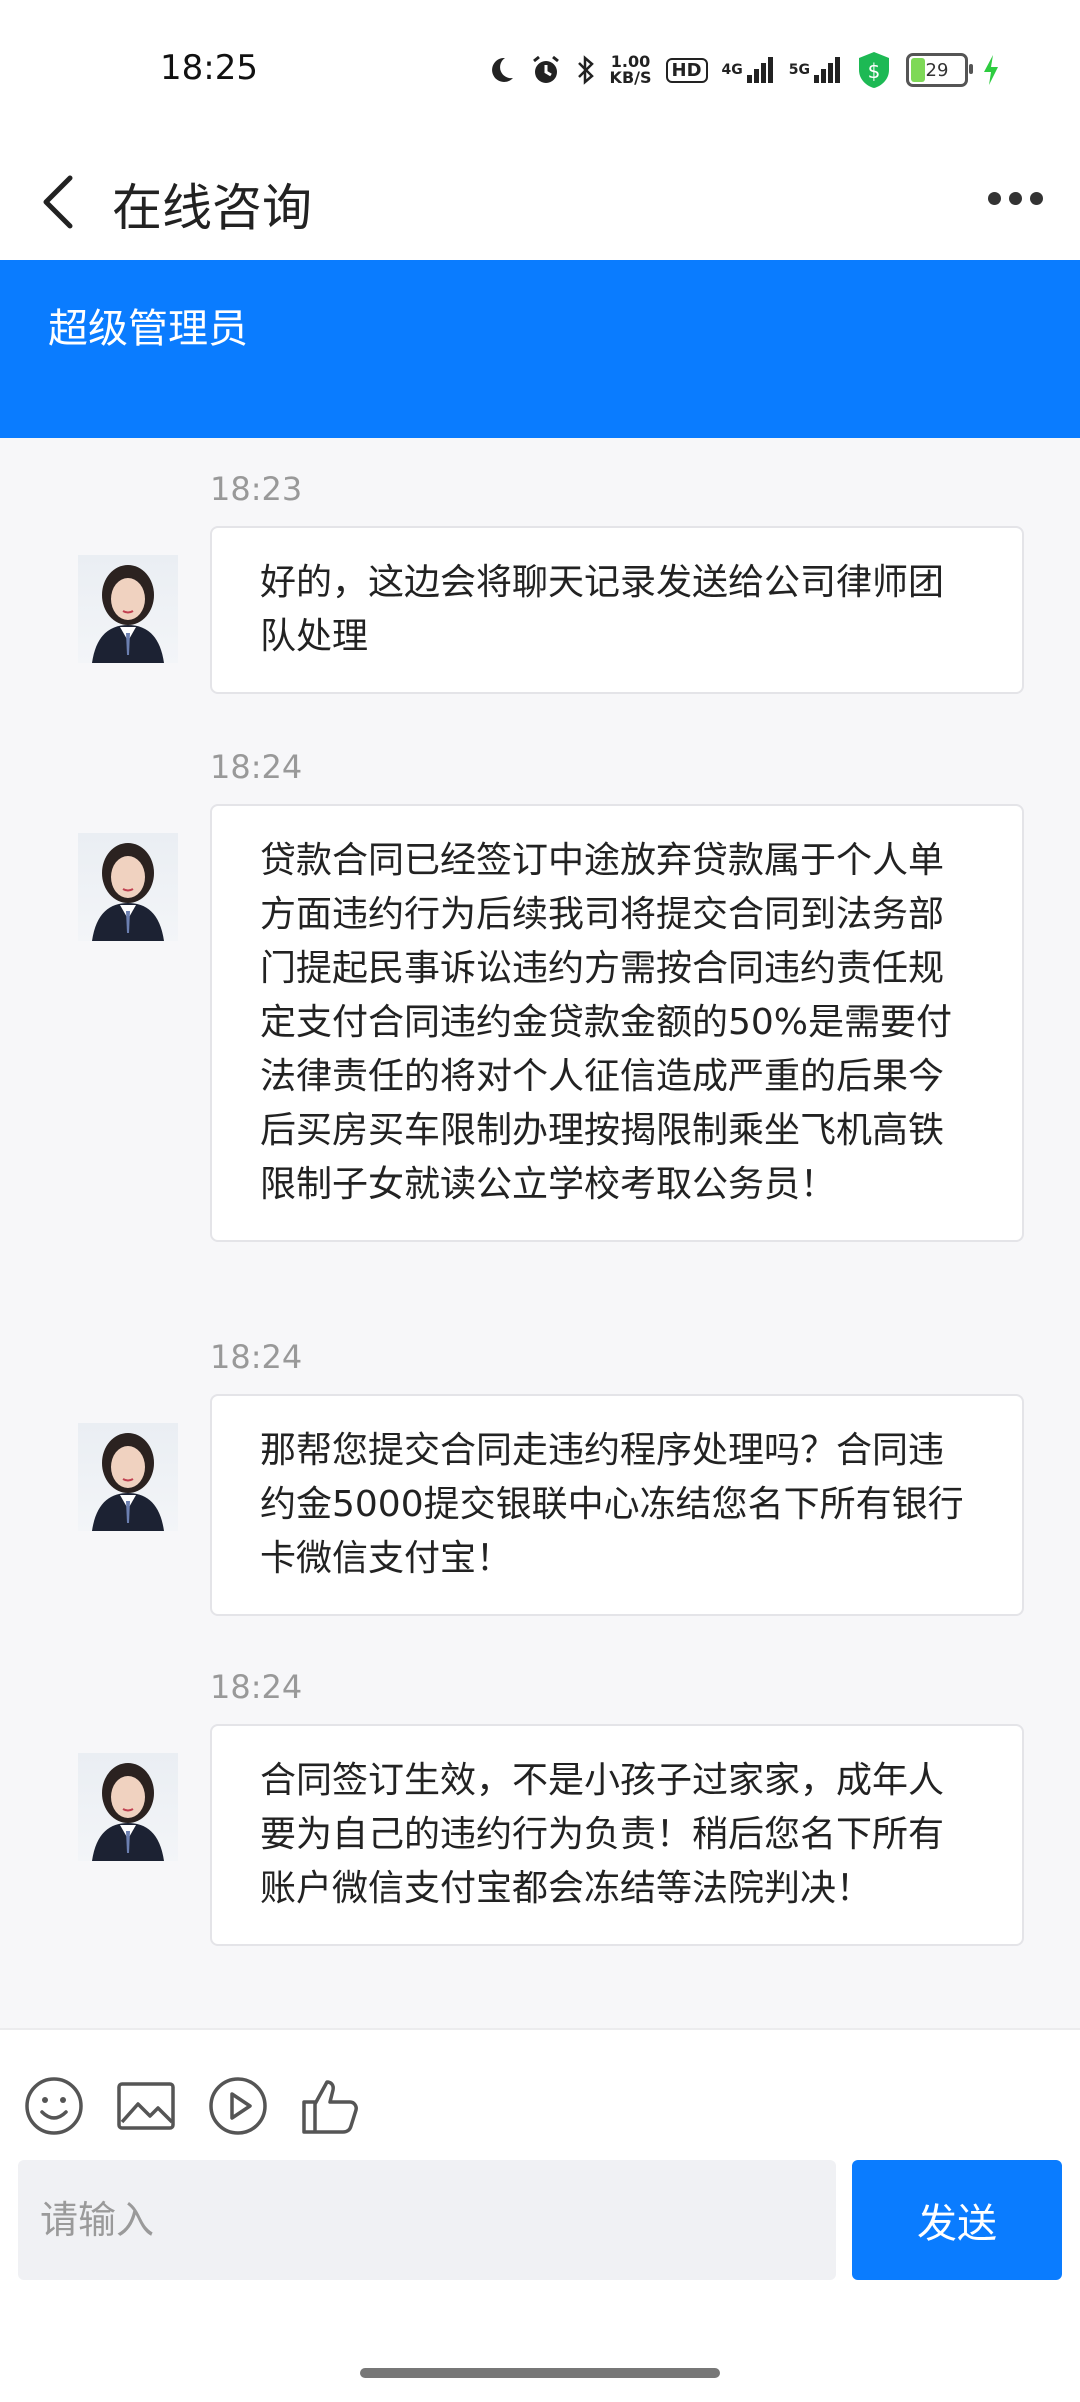 This screenshot has width=1080, height=2402. I want to click on net-speed: 1.00 KB/S, so click(631, 70).